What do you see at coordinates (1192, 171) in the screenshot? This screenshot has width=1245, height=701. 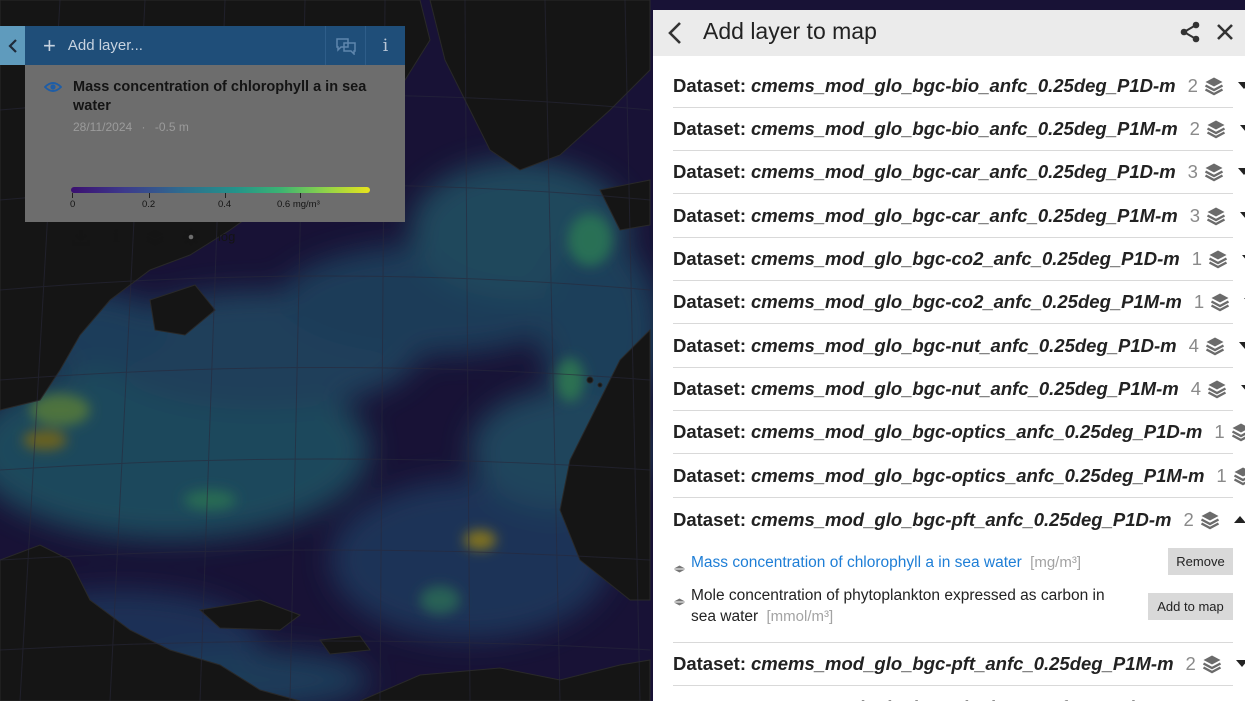 I see `dataset-layer-count: 3` at bounding box center [1192, 171].